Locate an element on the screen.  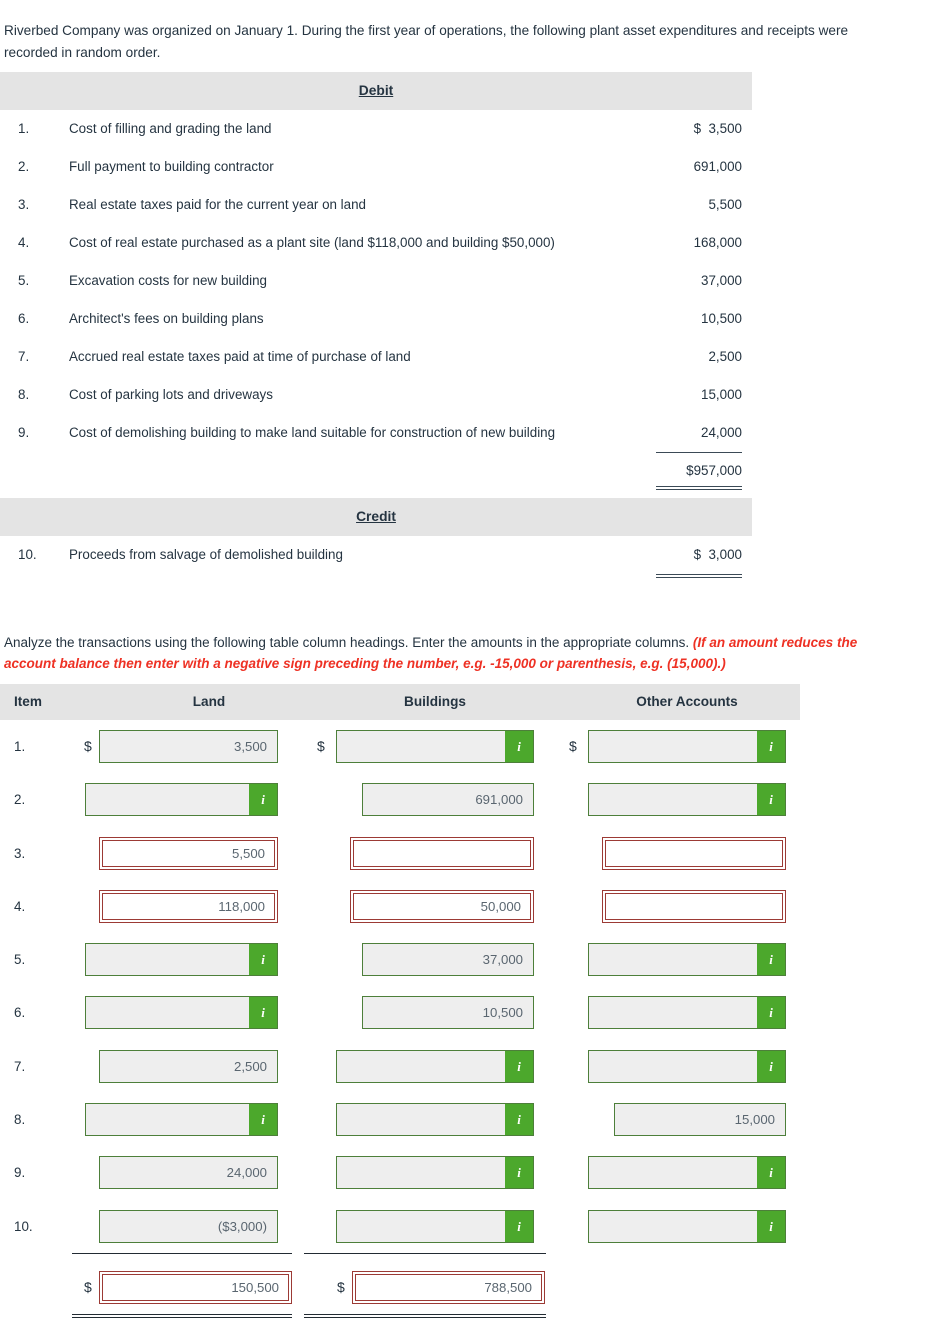
land-input: 118,000 is located at coordinates (188, 906).